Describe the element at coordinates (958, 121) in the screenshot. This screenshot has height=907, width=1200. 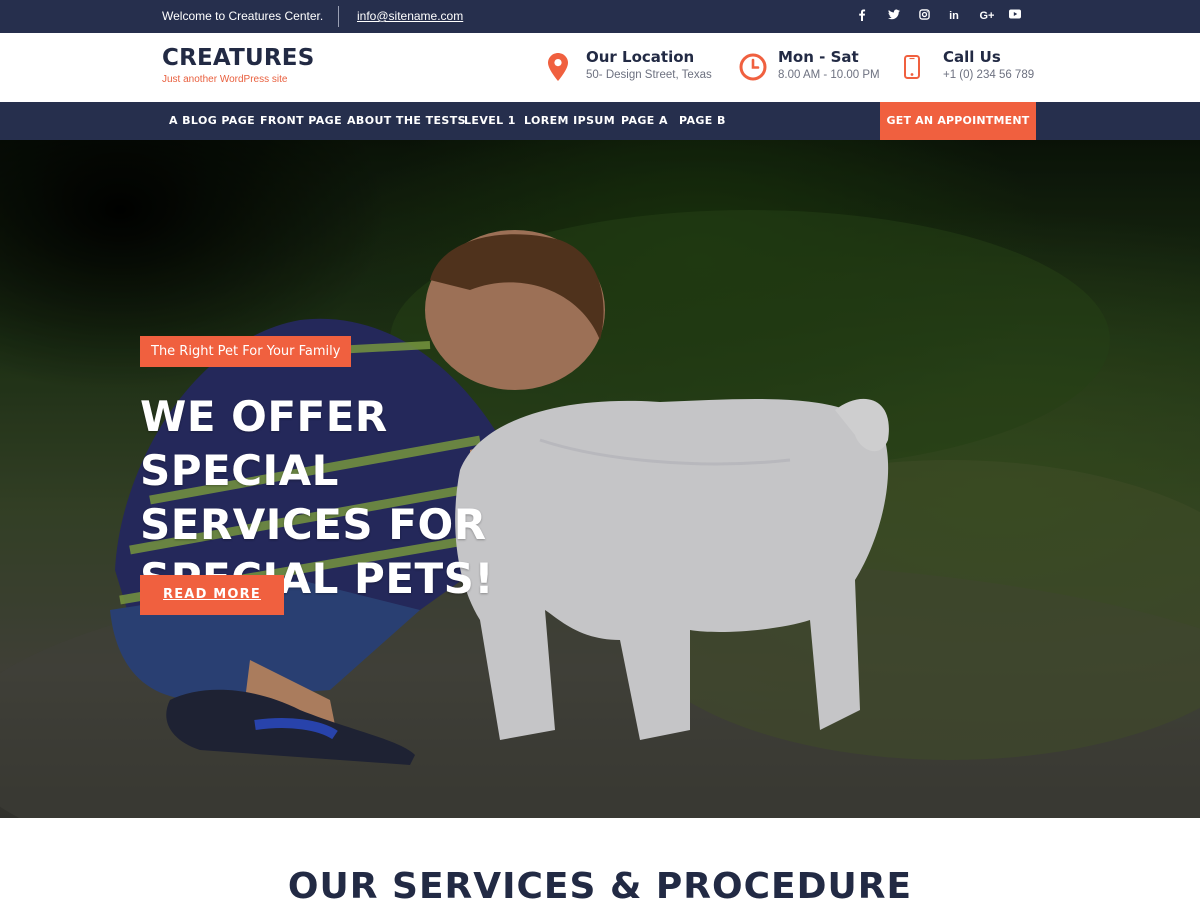
I see `get-appointment-button: GET AN APPOINTMENT` at that location.